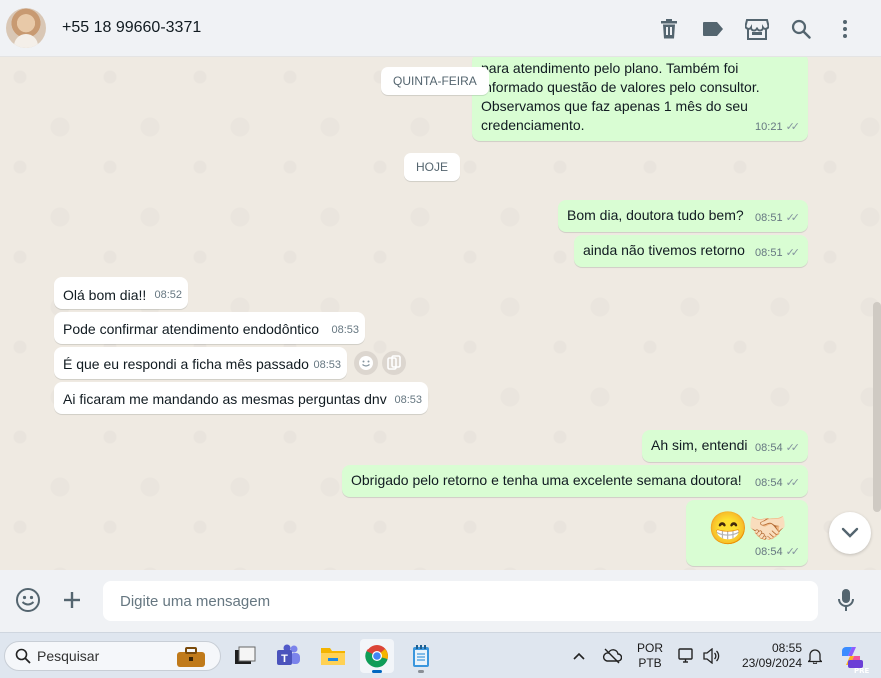 The image size is (881, 678). What do you see at coordinates (244, 656) in the screenshot?
I see `desktop-icon` at bounding box center [244, 656].